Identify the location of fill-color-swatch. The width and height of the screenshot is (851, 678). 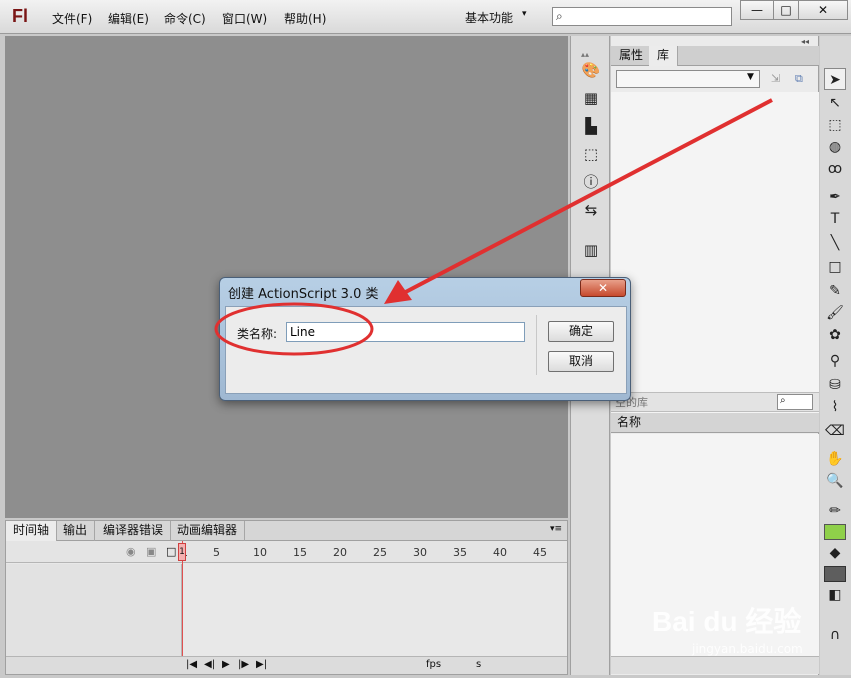
(835, 574).